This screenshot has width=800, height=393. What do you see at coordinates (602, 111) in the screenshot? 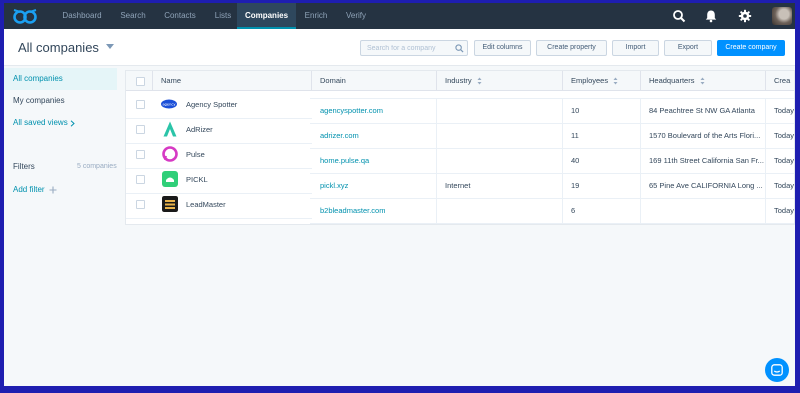
I see `company-employees: 10` at bounding box center [602, 111].